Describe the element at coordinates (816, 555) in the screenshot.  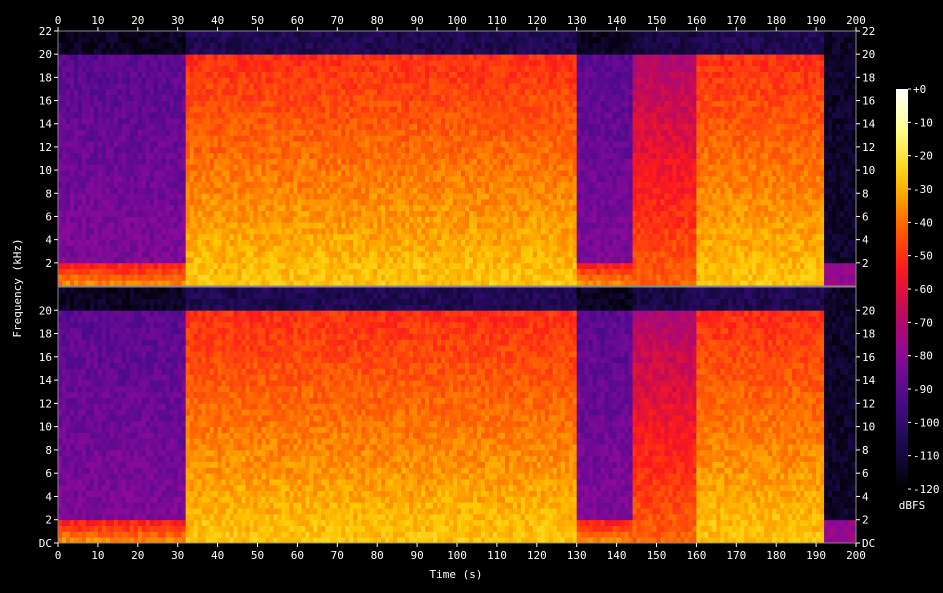
I see `x-tick-label-bottom: 190` at that location.